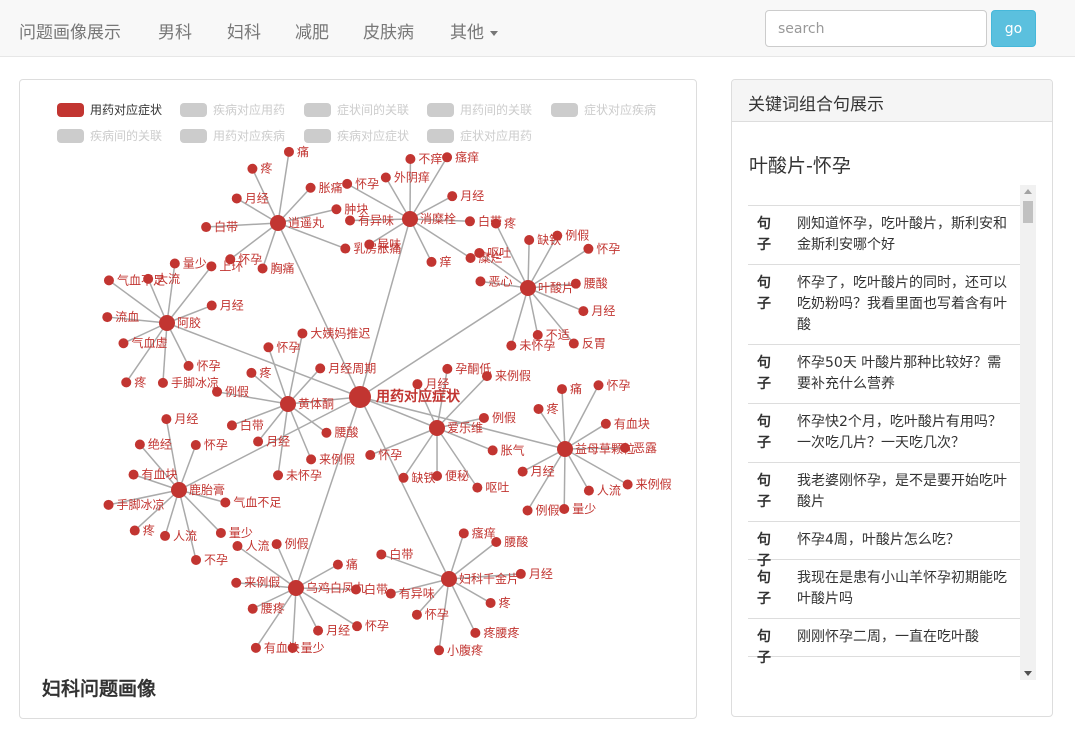  What do you see at coordinates (1013, 28) in the screenshot?
I see `go-button: go` at bounding box center [1013, 28].